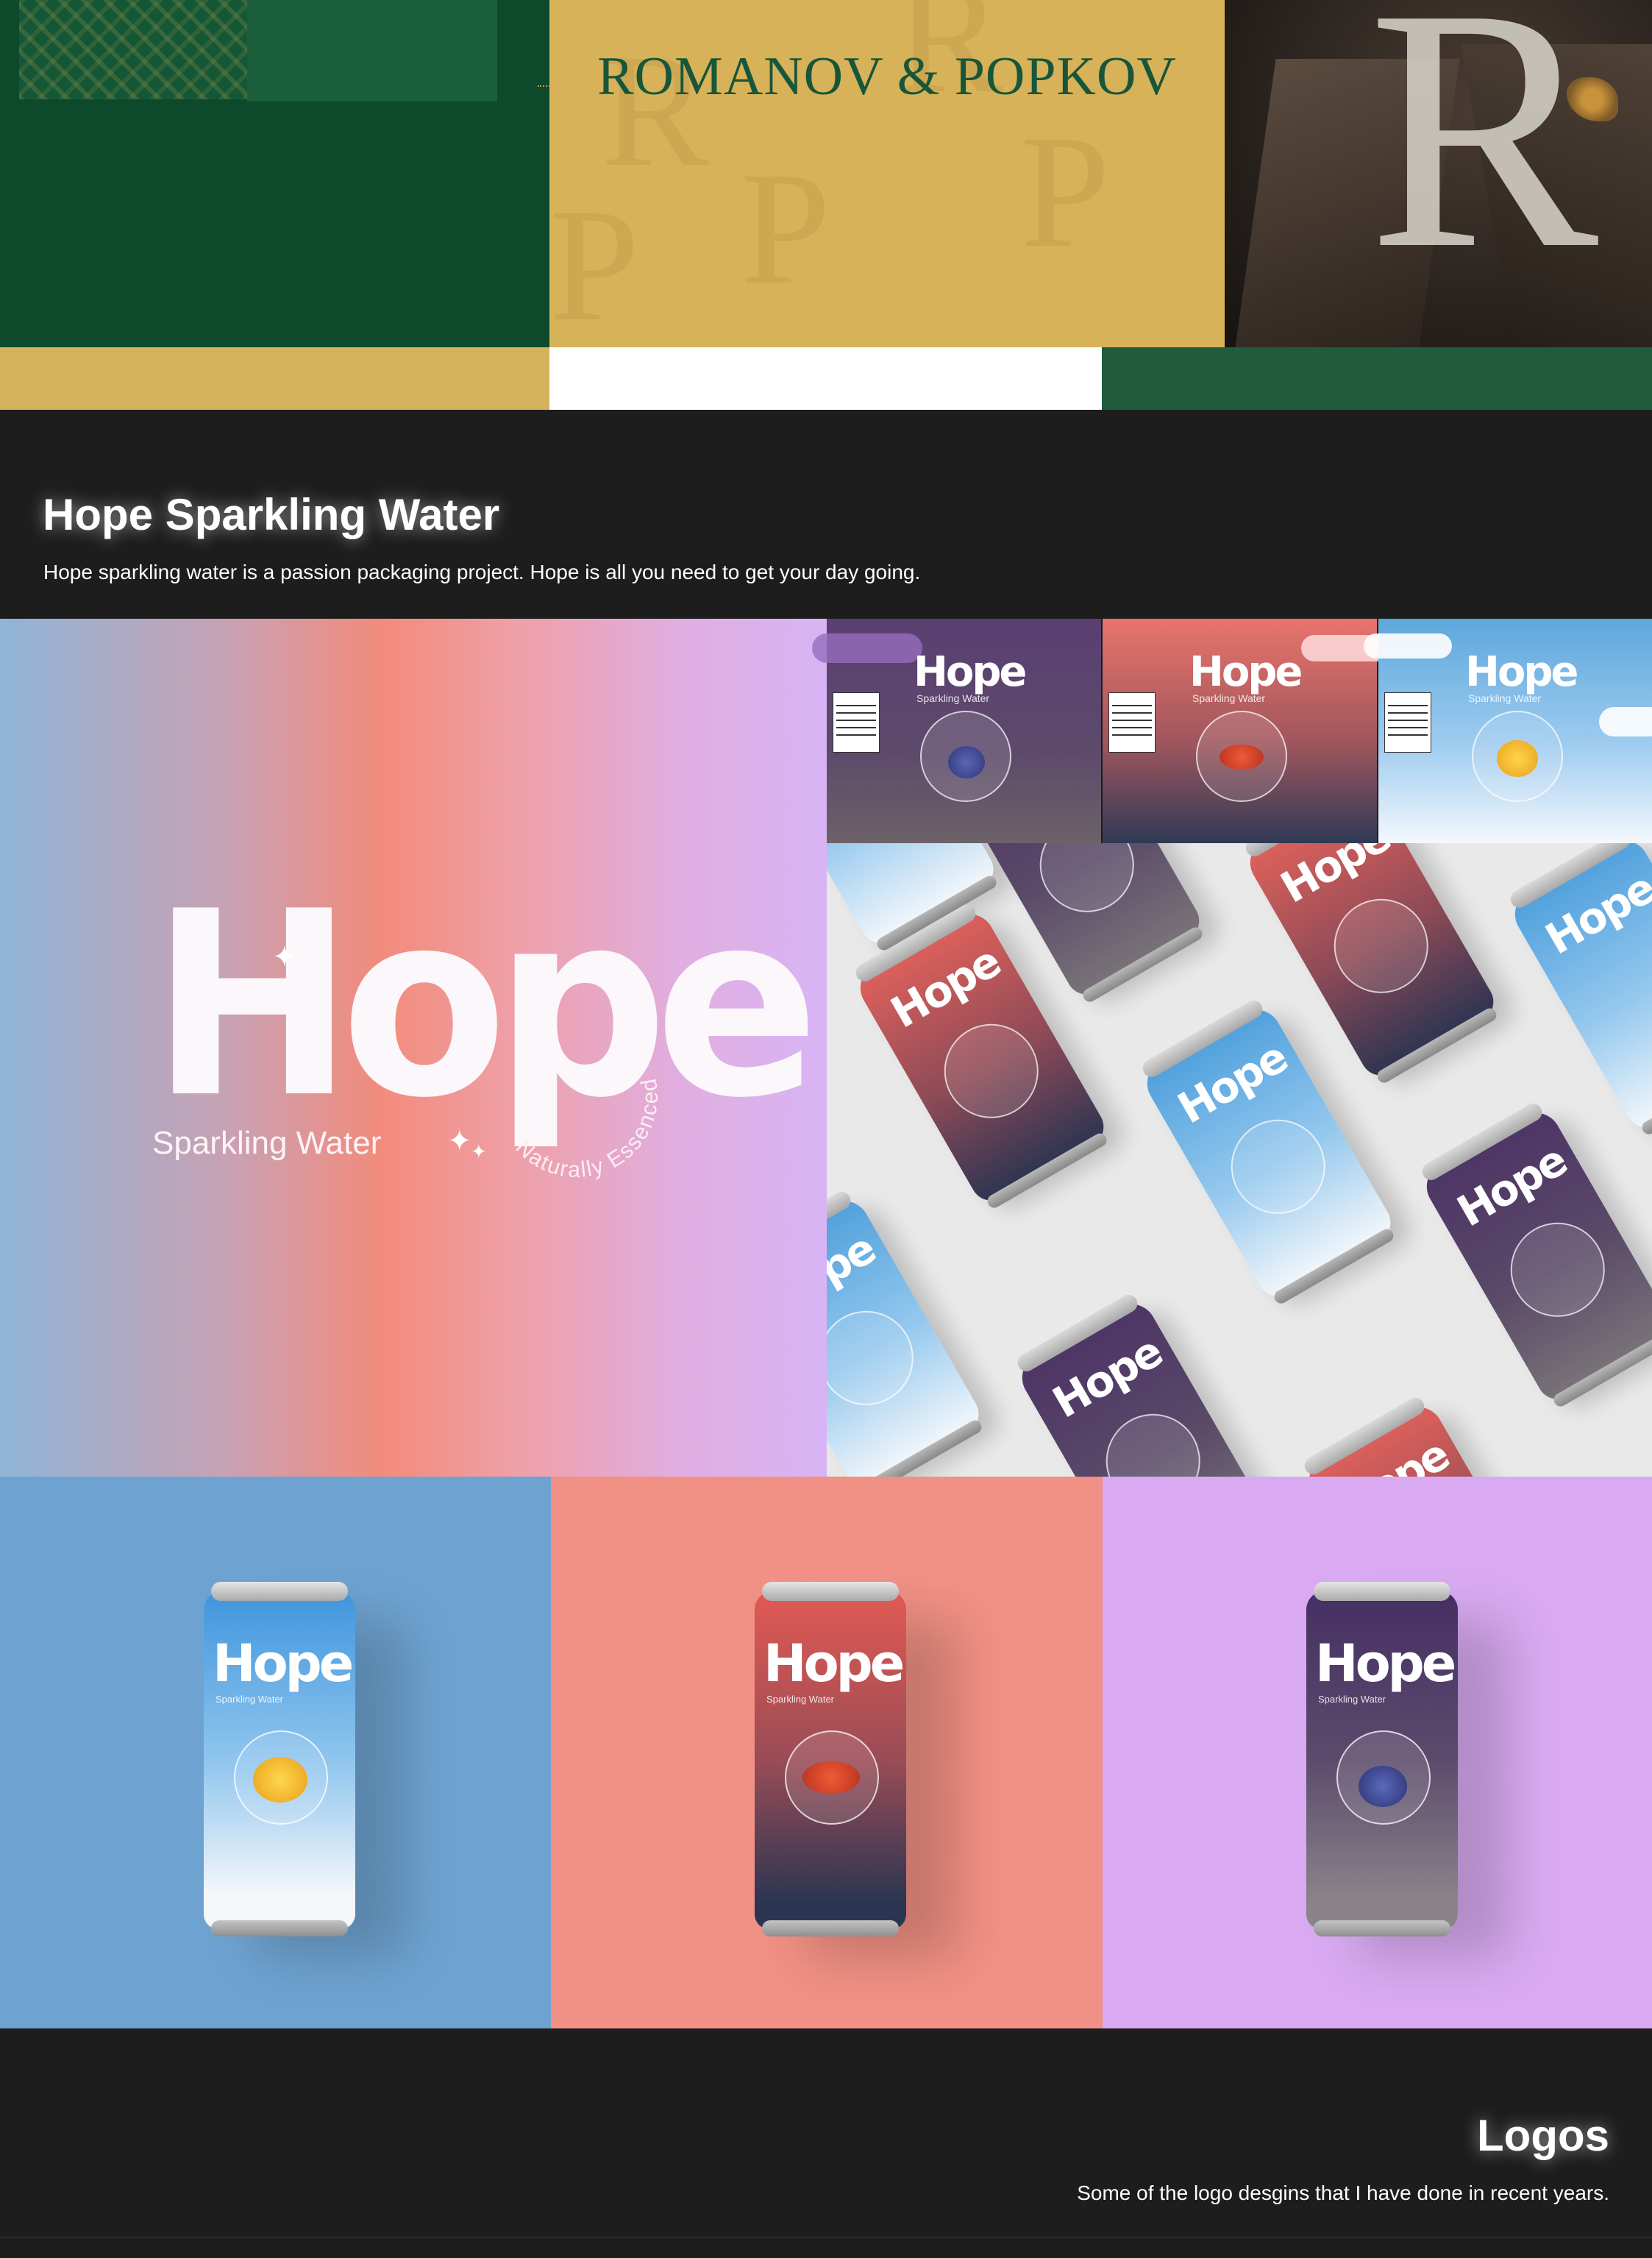 Image resolution: width=1652 pixels, height=2258 pixels. Describe the element at coordinates (826, 379) in the screenshot. I see `color-strip-white` at that location.